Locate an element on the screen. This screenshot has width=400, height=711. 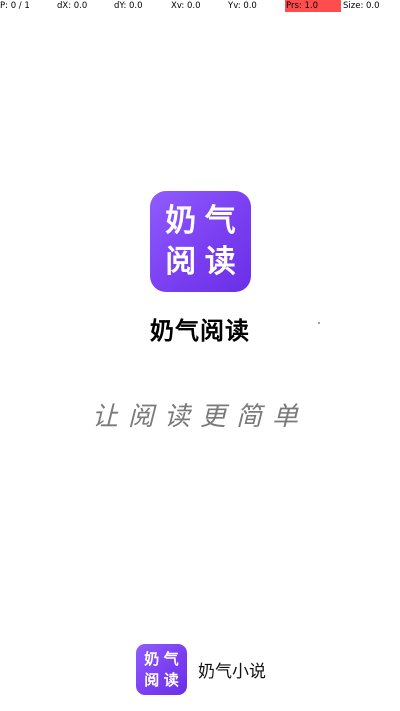
footer-brand: 奶 气 阅 读 奶气小说 is located at coordinates (201, 669).